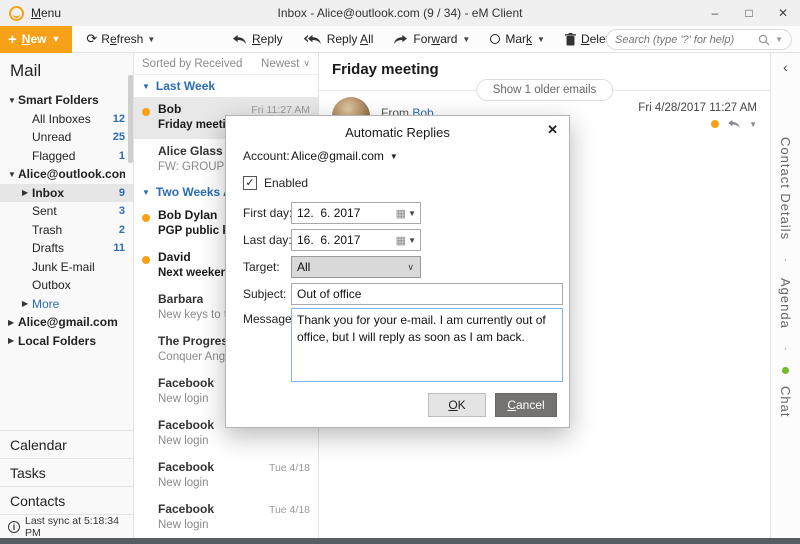 Image resolution: width=800 pixels, height=544 pixels. I want to click on bottom-status-bar, so click(400, 541).